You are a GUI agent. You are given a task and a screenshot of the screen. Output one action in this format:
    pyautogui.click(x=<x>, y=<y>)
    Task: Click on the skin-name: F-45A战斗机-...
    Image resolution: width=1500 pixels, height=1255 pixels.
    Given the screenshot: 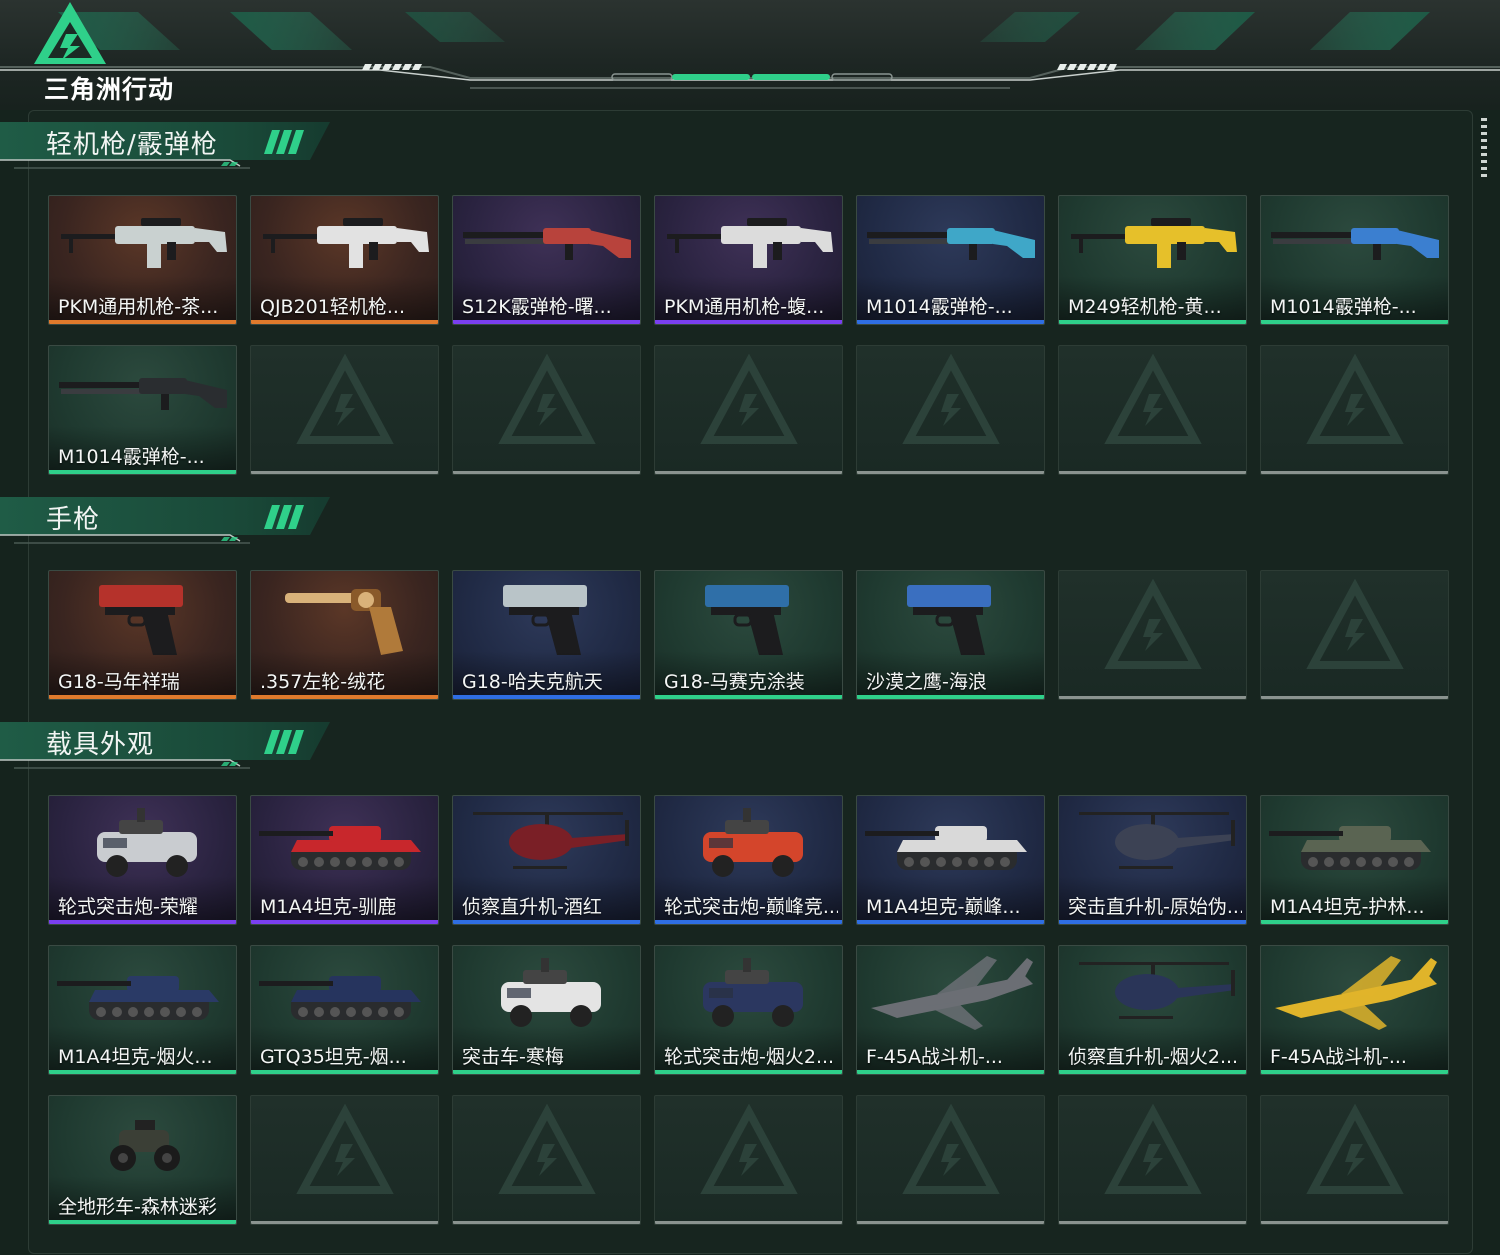 What is the action you would take?
    pyautogui.click(x=934, y=1057)
    